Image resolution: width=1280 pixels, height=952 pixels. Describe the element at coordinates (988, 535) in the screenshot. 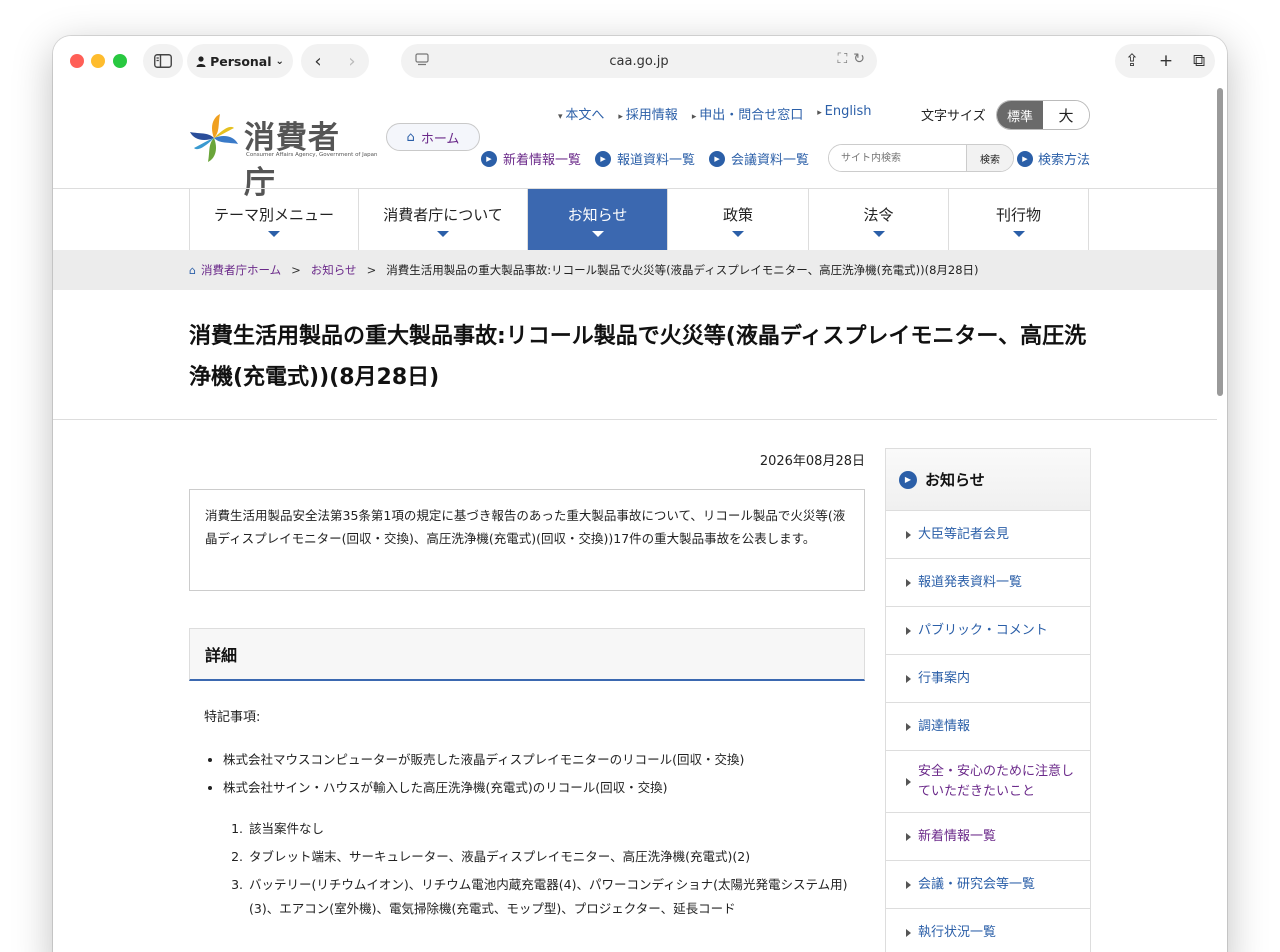

I see `sidebar-item-press-conference: 大臣等記者会見` at that location.